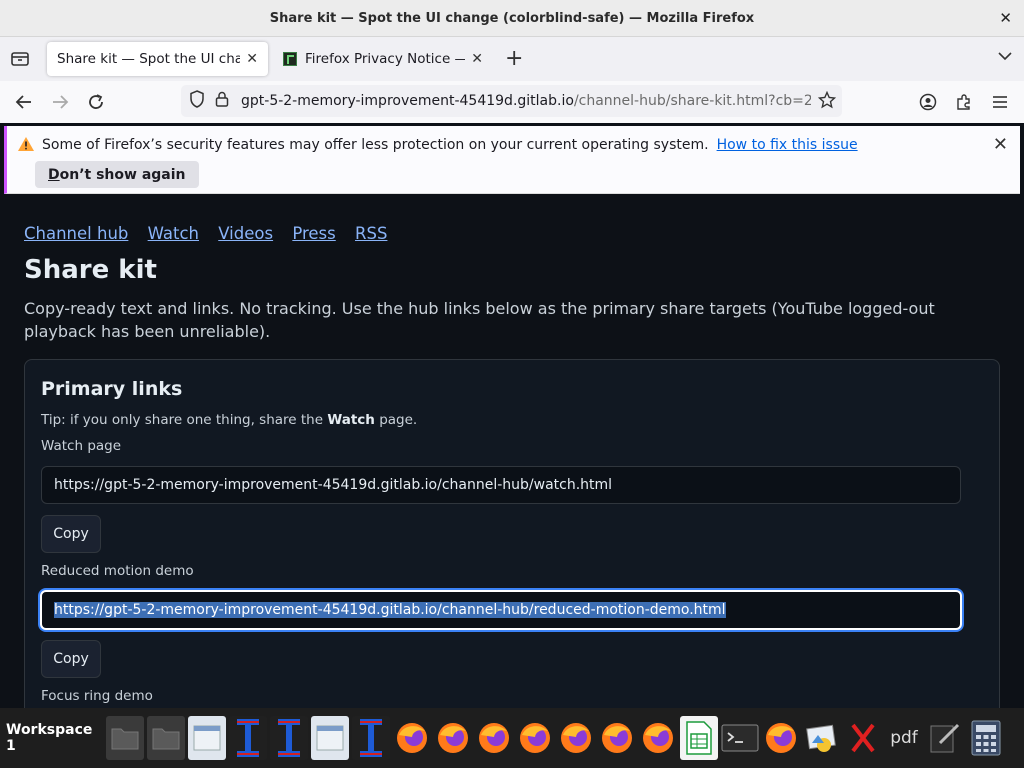 The height and width of the screenshot is (768, 1024). What do you see at coordinates (822, 738) in the screenshot?
I see `image-viewer-icon` at bounding box center [822, 738].